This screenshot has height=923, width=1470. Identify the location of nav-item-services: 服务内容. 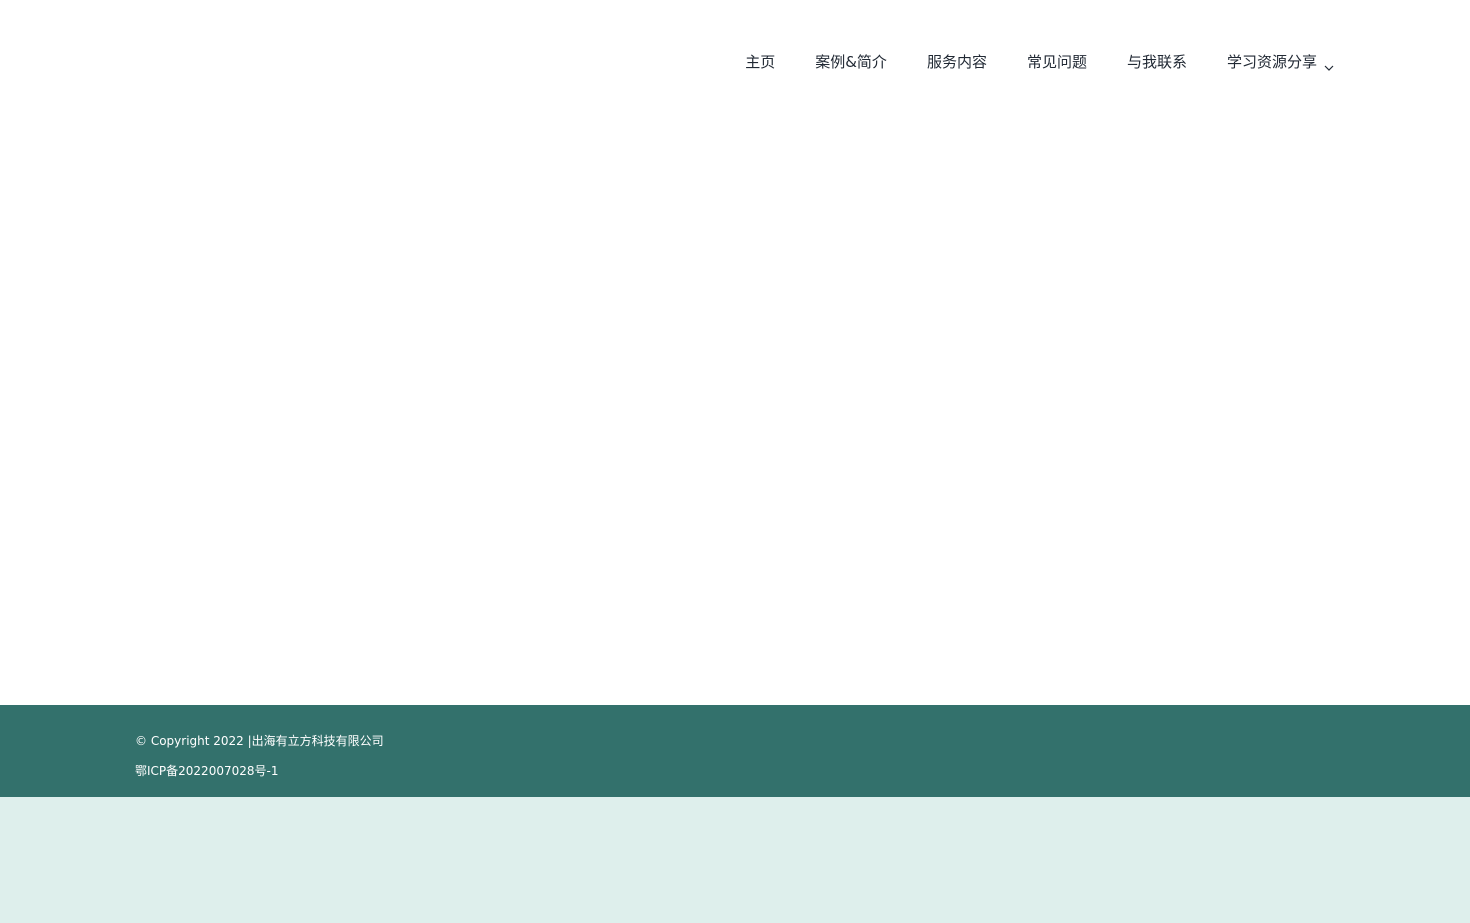
(957, 62).